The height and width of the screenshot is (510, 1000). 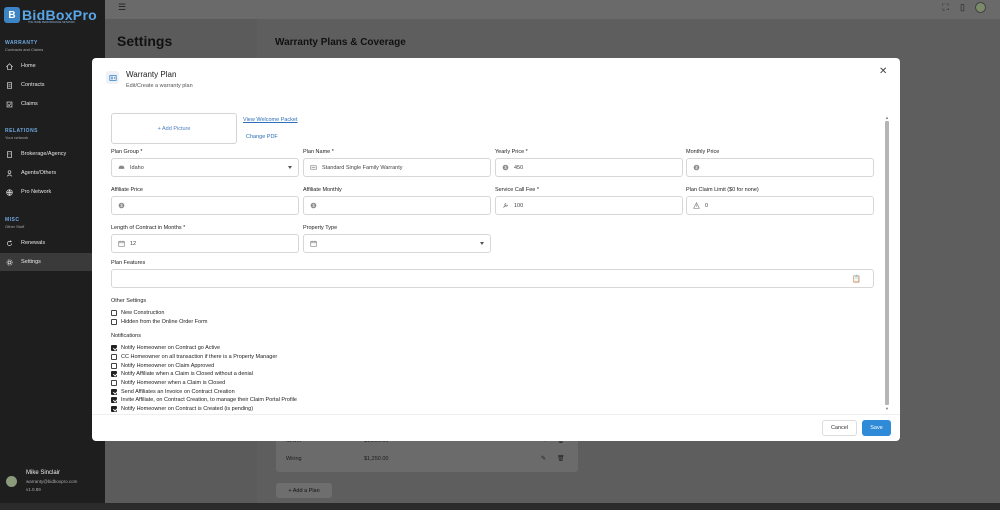 I want to click on sidebar-item-label: Renewals, so click(x=33, y=243).